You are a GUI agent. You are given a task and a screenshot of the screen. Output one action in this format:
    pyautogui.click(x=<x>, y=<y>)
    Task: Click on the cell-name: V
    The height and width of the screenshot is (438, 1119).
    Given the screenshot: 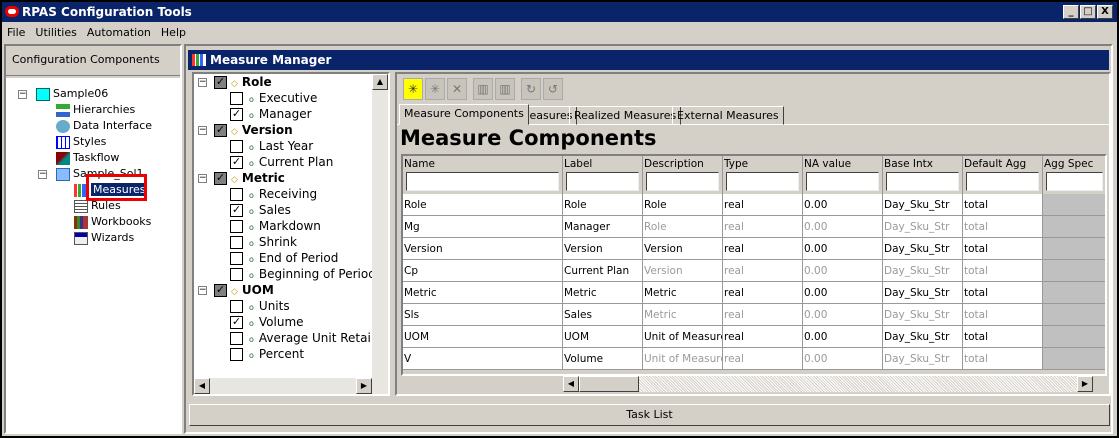 What is the action you would take?
    pyautogui.click(x=483, y=359)
    